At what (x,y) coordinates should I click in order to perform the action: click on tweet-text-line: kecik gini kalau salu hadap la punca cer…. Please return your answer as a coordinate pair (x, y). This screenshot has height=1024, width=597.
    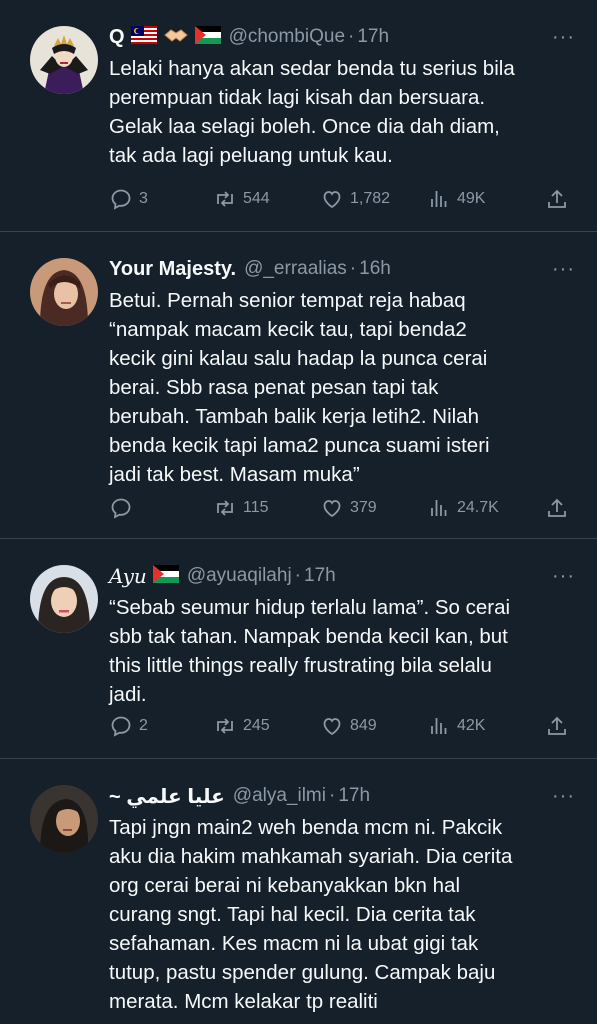
    Looking at the image, I should click on (298, 358).